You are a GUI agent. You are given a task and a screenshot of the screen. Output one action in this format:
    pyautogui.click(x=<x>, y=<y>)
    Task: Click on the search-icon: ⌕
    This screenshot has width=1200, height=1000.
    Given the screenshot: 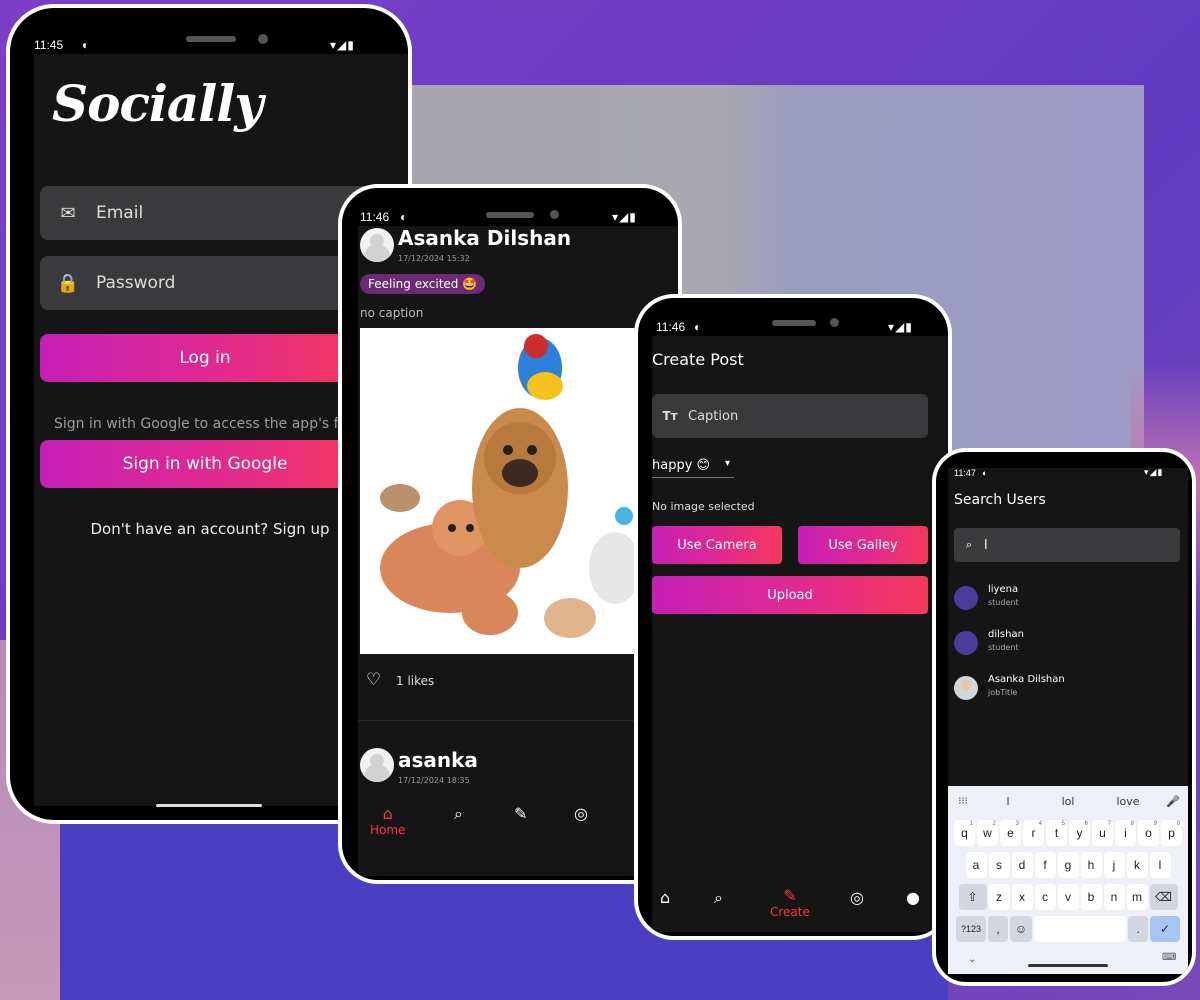 What is the action you would take?
    pyautogui.click(x=458, y=813)
    